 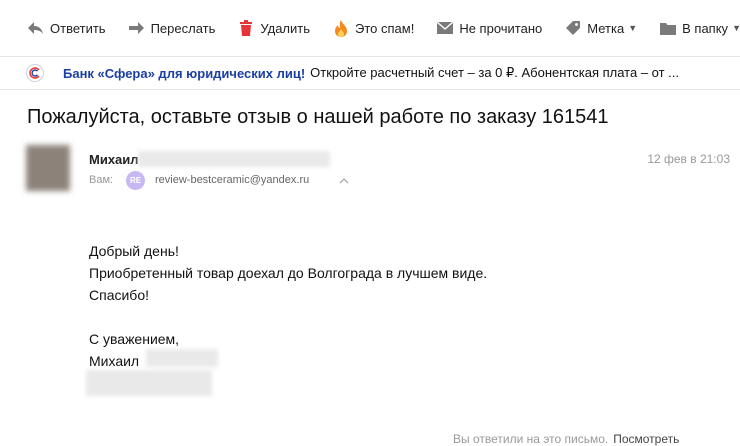 I want to click on reply-label: Ответить, so click(x=78, y=28).